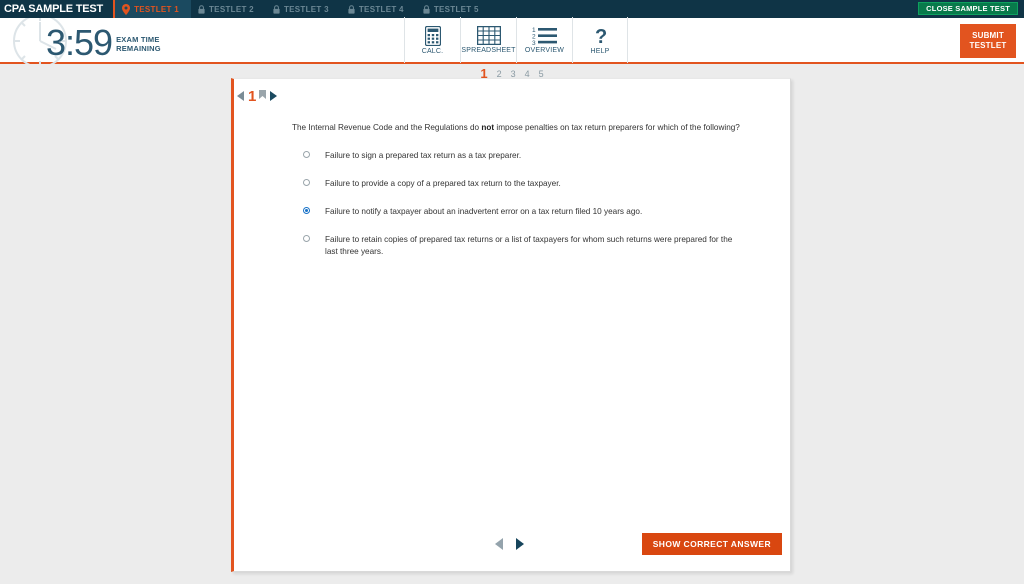 The width and height of the screenshot is (1024, 584). I want to click on tab-testlet-2: TESTLET 2, so click(228, 9).